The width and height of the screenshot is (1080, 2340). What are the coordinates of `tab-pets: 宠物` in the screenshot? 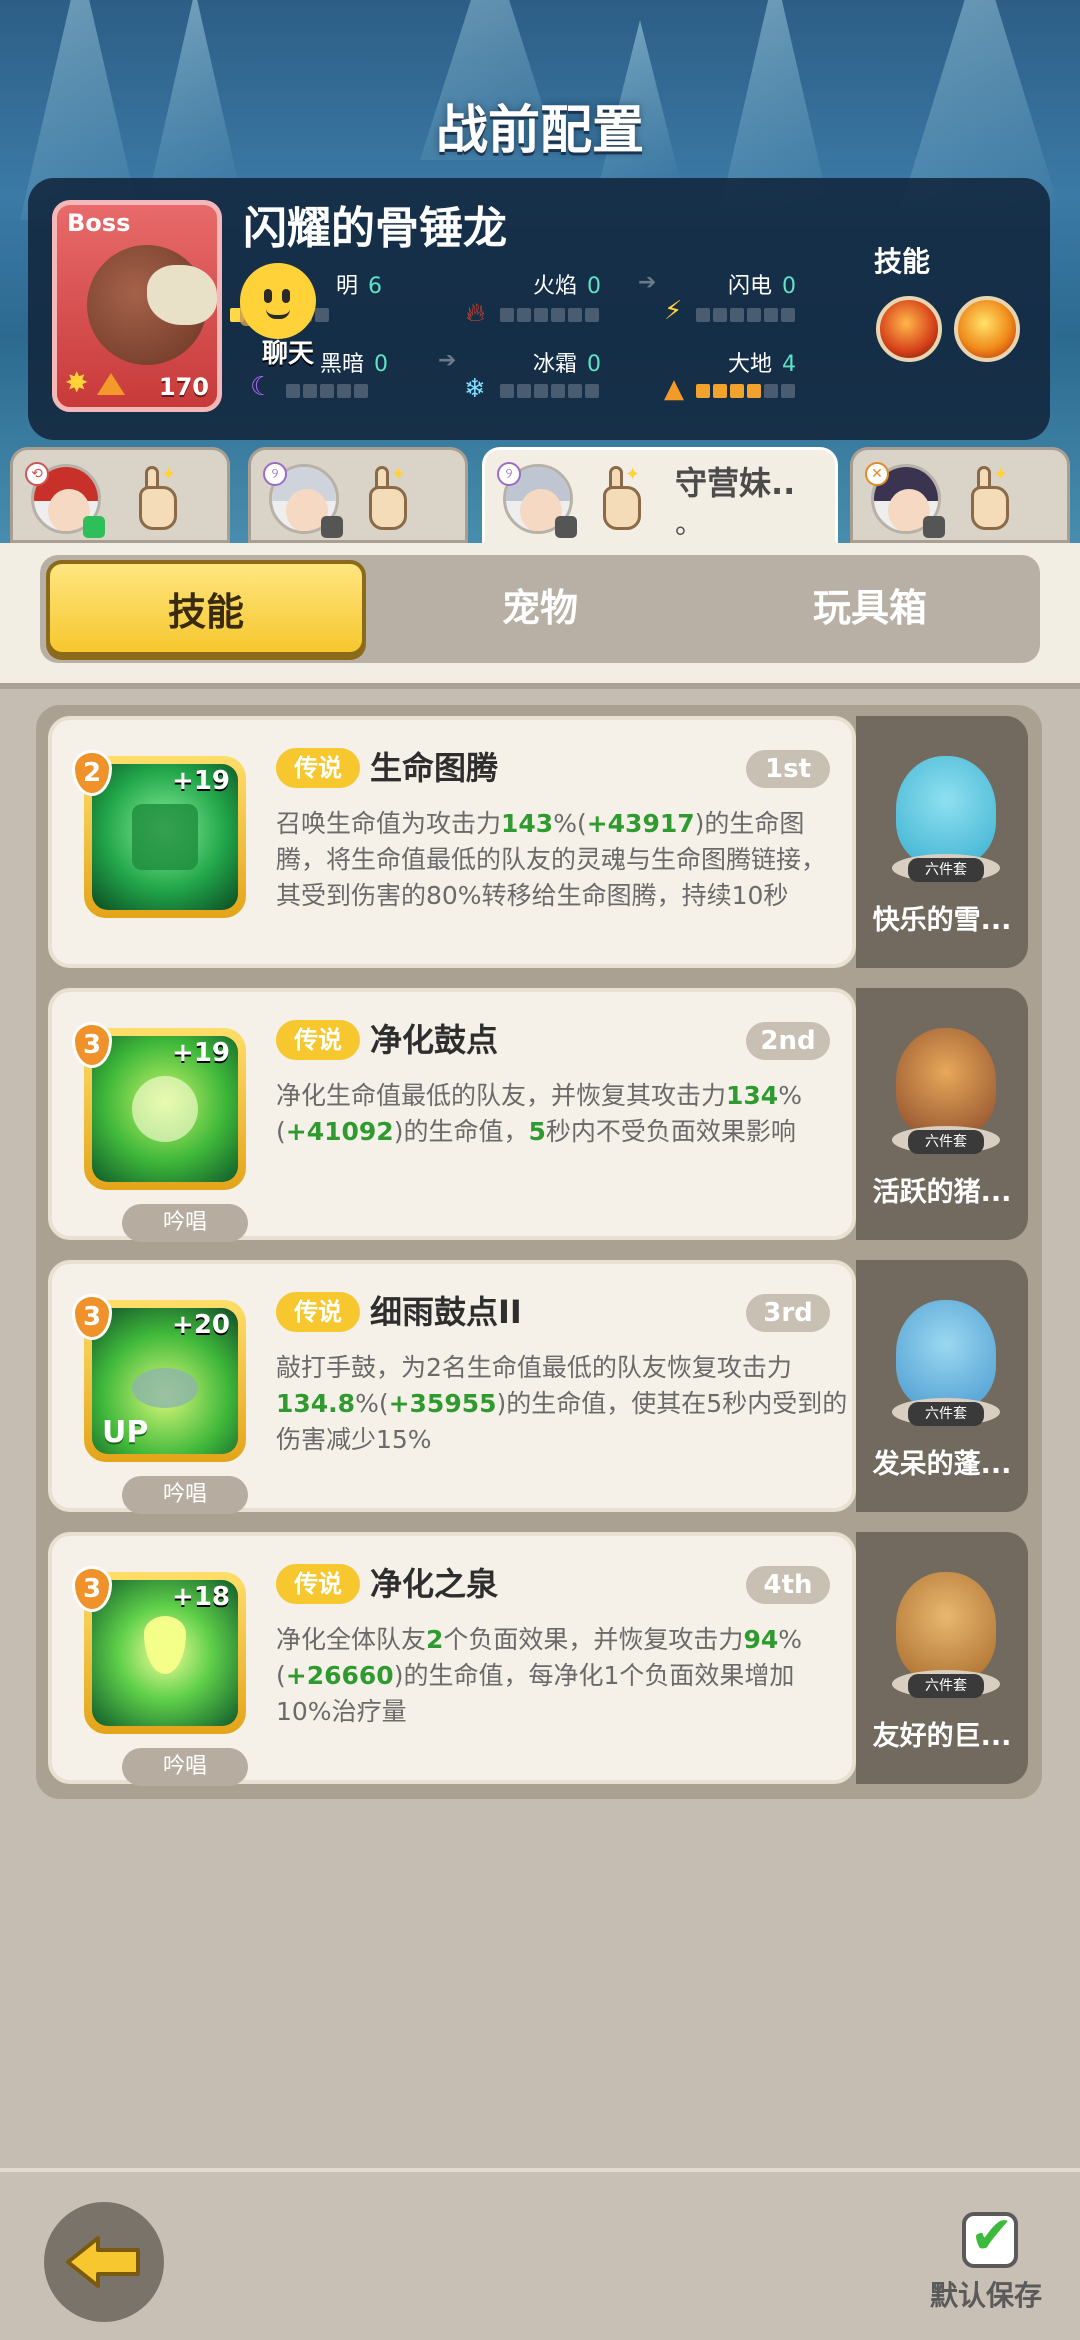 It's located at (540, 608).